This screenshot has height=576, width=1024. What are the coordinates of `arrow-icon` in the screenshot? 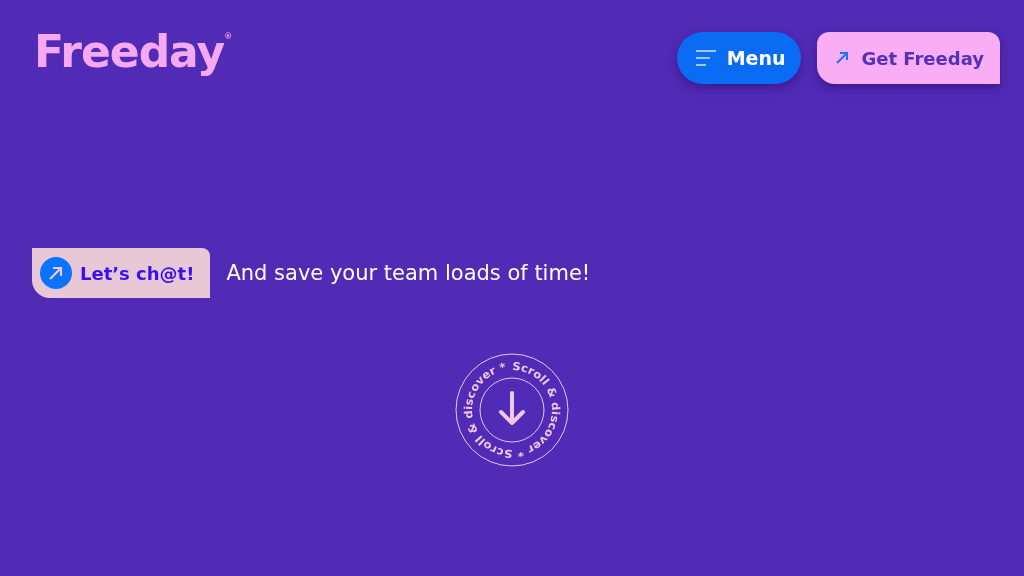 It's located at (842, 58).